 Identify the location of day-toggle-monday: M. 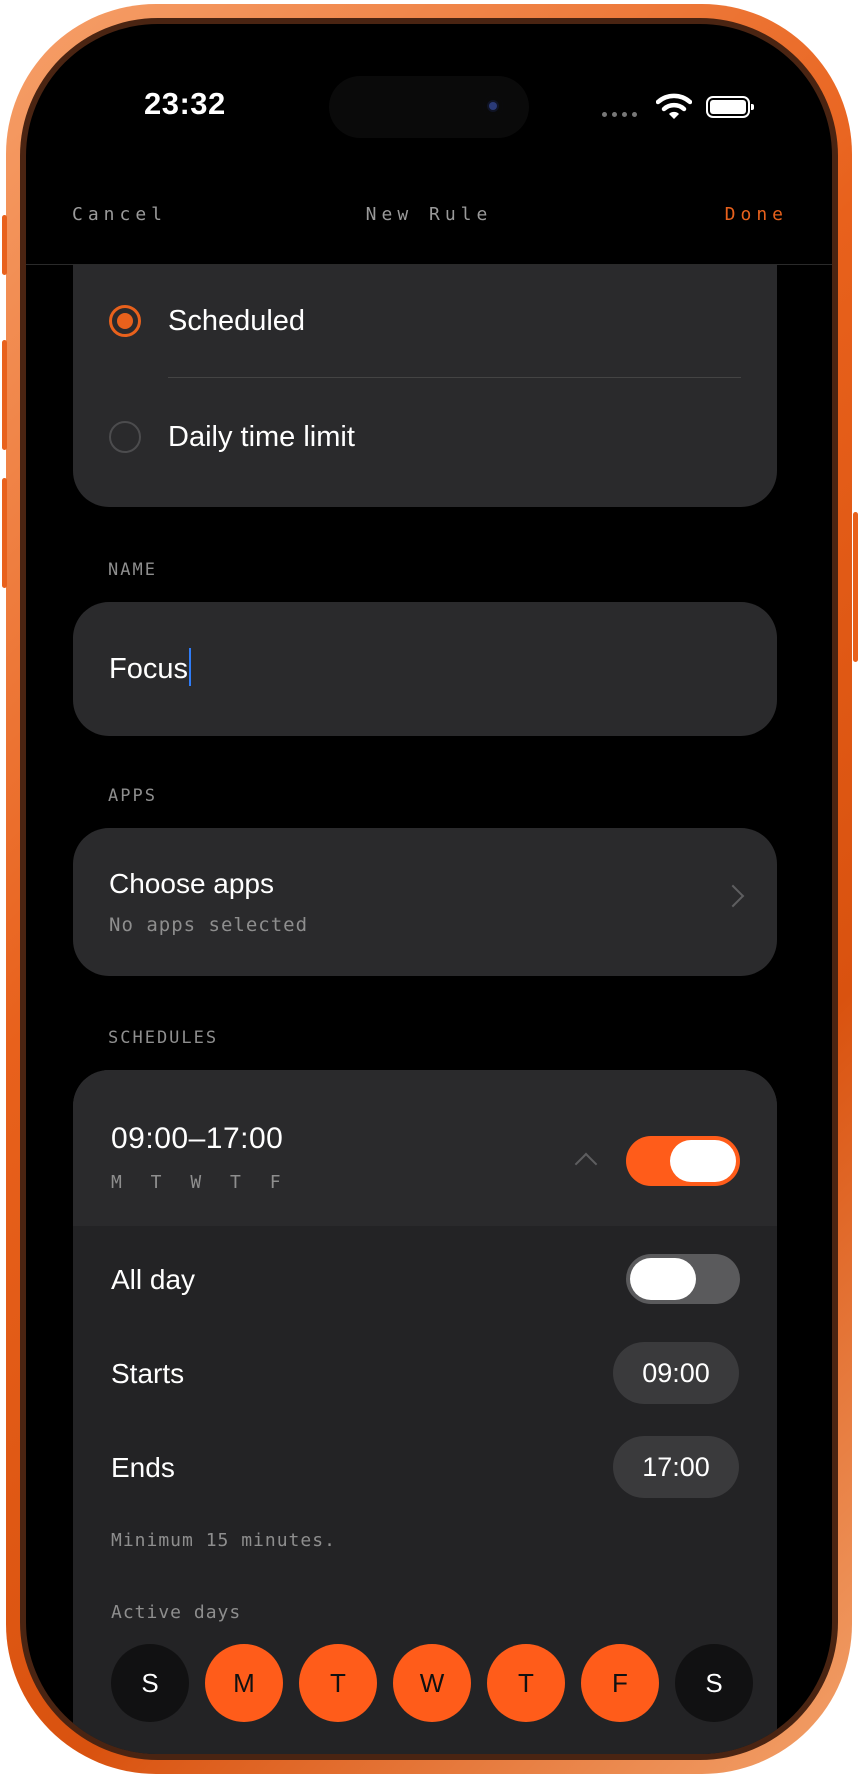
(244, 1683).